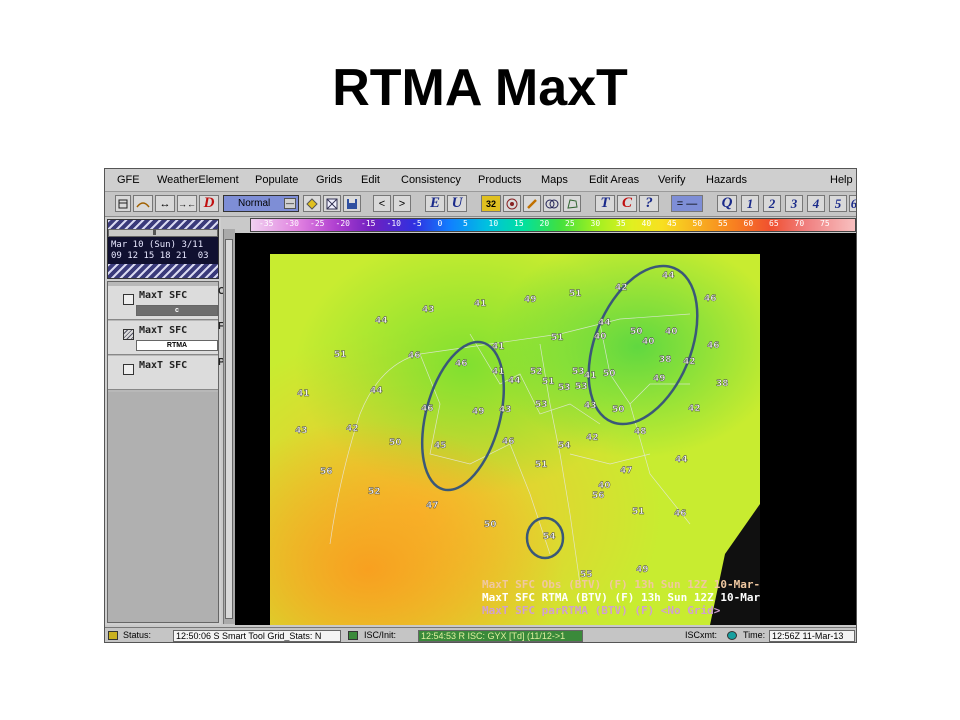  What do you see at coordinates (774, 223) in the screenshot?
I see `color-bar-label: 65` at bounding box center [774, 223].